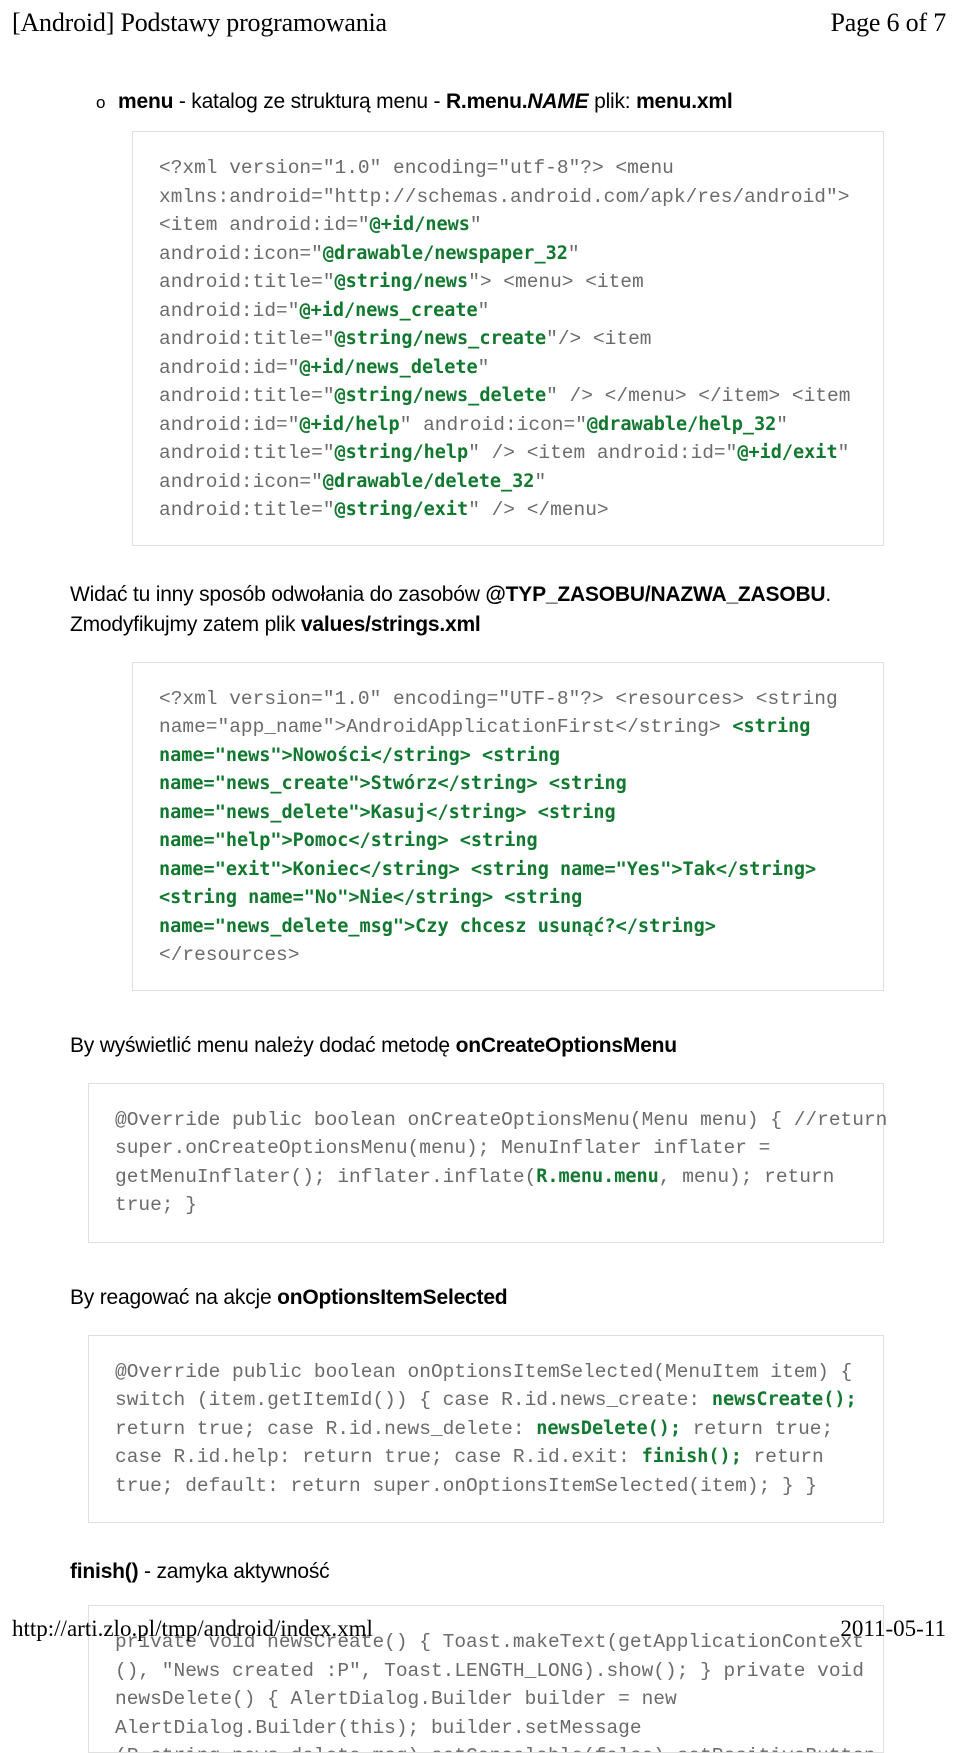 Image resolution: width=960 pixels, height=1753 pixels. Describe the element at coordinates (597, 1176) in the screenshot. I see `code-value: R.menu.menu` at that location.